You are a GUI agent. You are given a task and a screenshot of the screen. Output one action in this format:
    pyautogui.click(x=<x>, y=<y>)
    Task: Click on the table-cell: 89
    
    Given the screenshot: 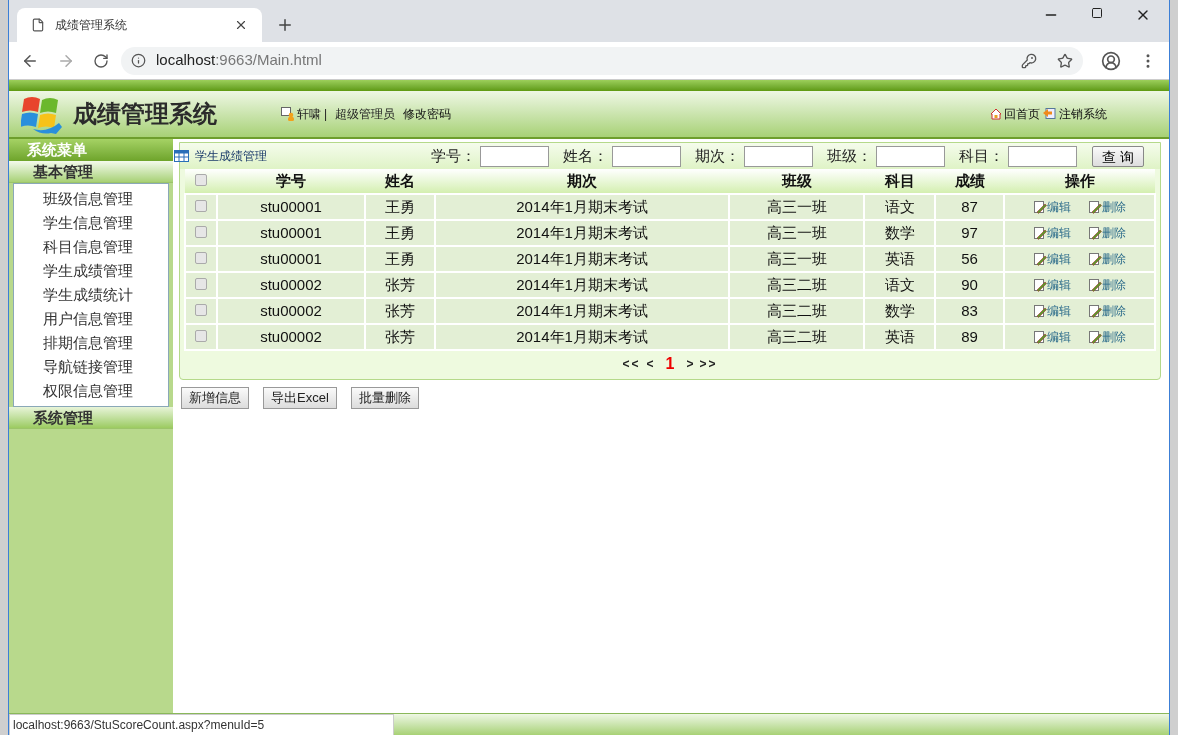 What is the action you would take?
    pyautogui.click(x=969, y=337)
    